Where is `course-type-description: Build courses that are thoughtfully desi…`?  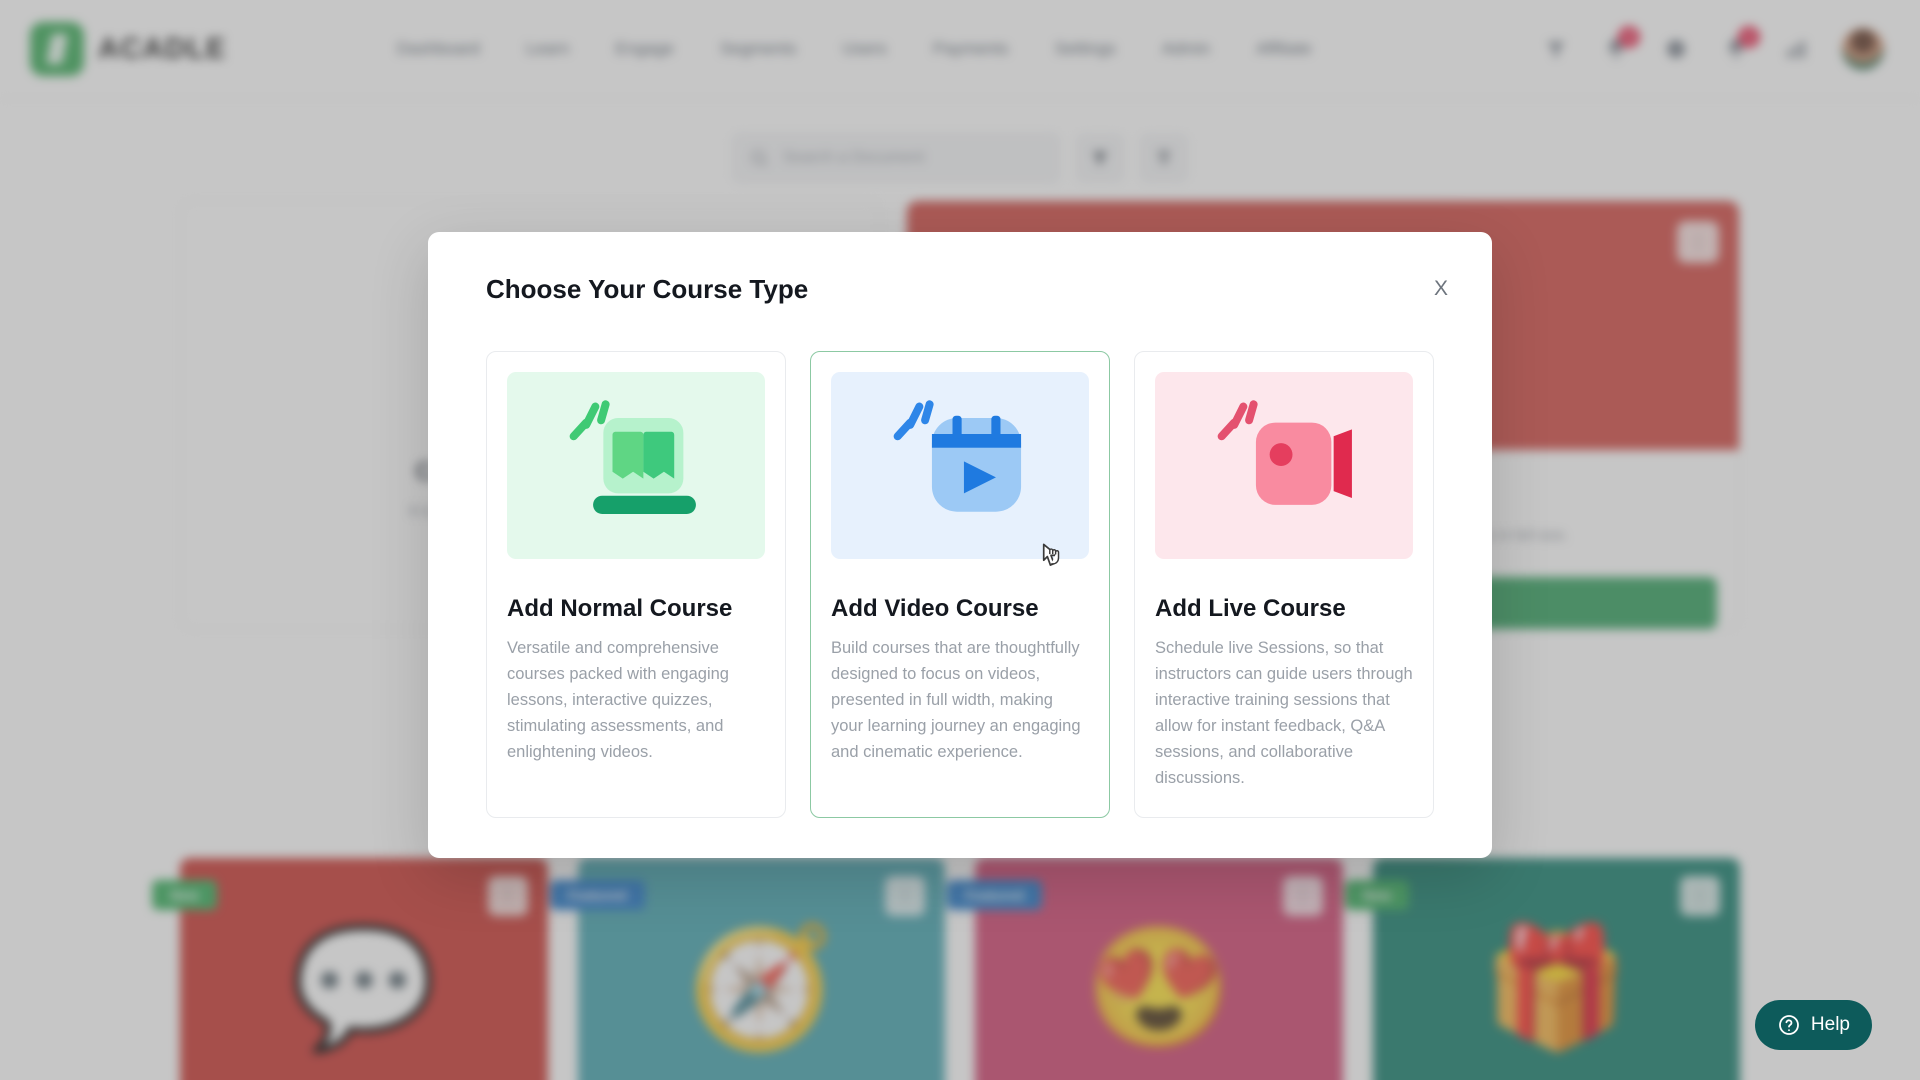
course-type-description: Build courses that are thoughtfully desi… is located at coordinates (956, 700).